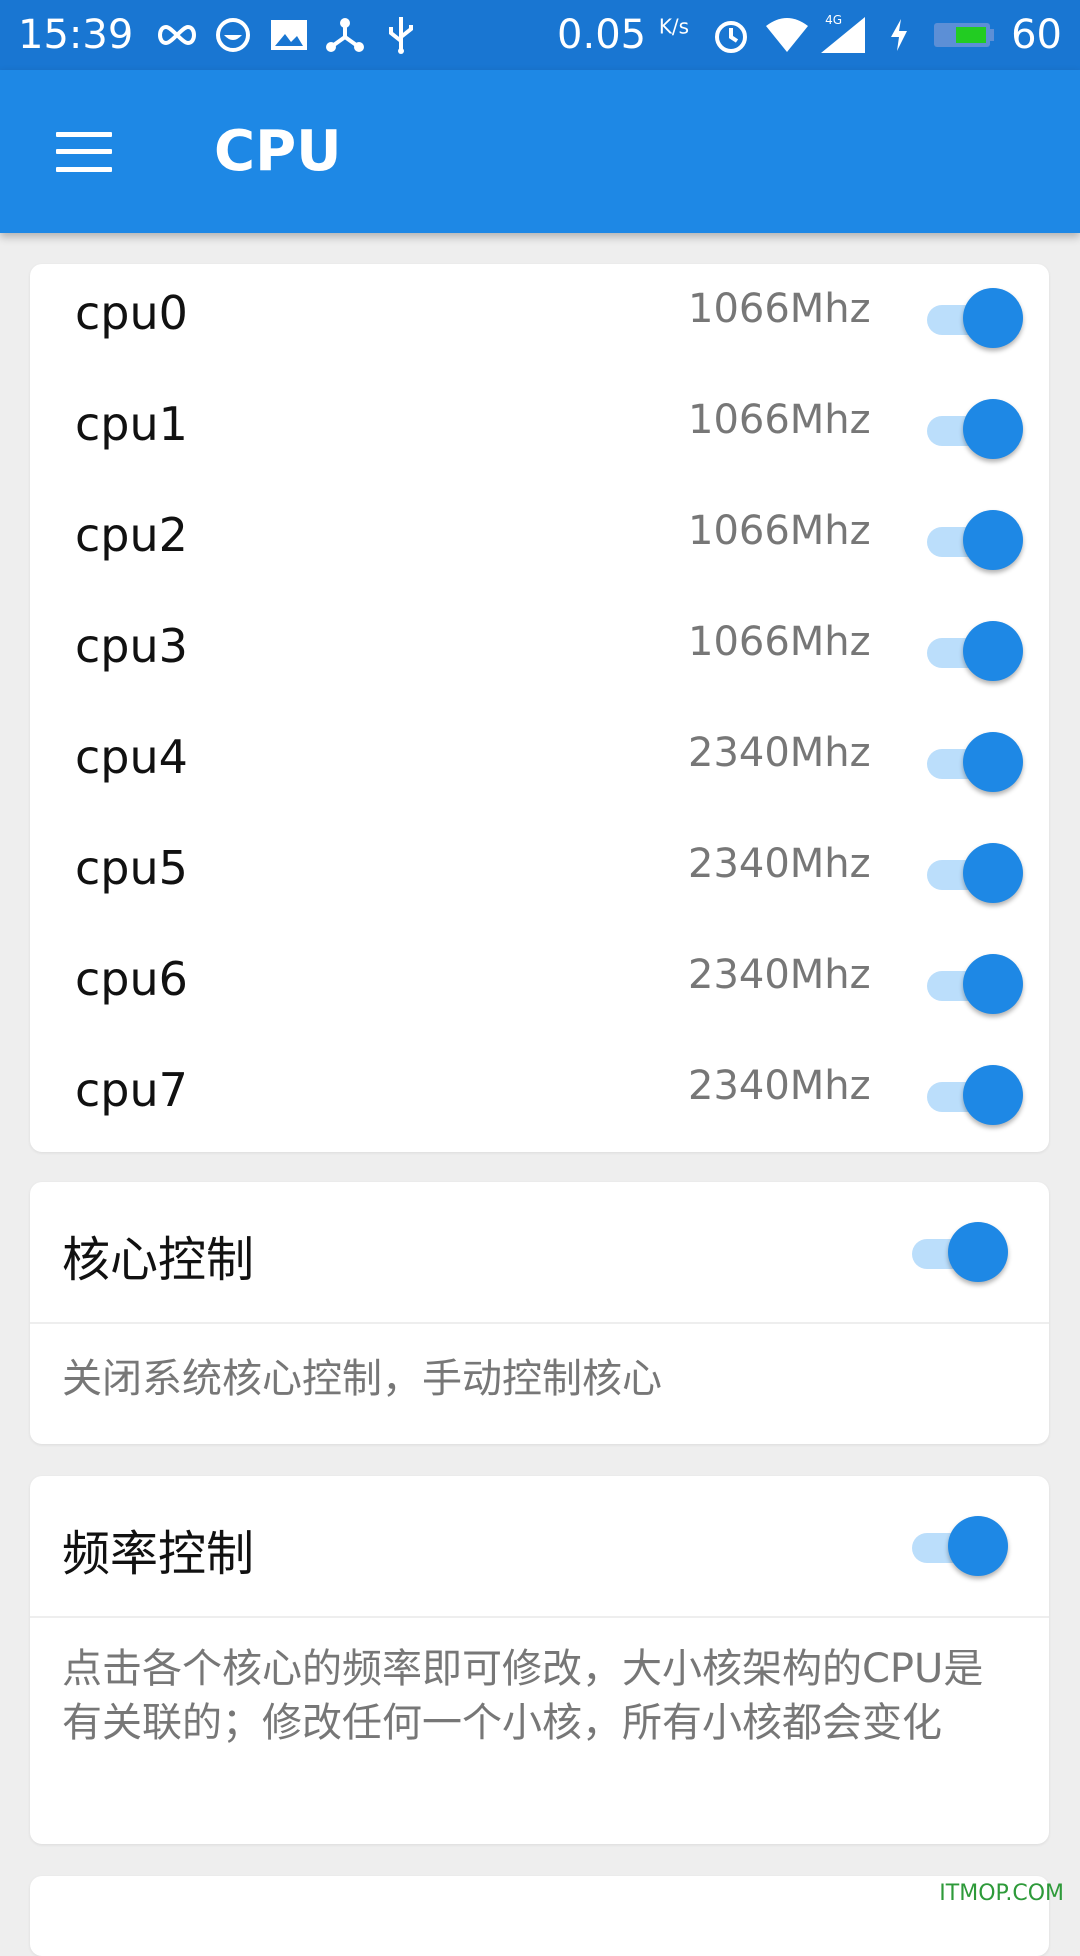 The height and width of the screenshot is (1956, 1080). Describe the element at coordinates (960, 1547) in the screenshot. I see `frequency-control-switch` at that location.